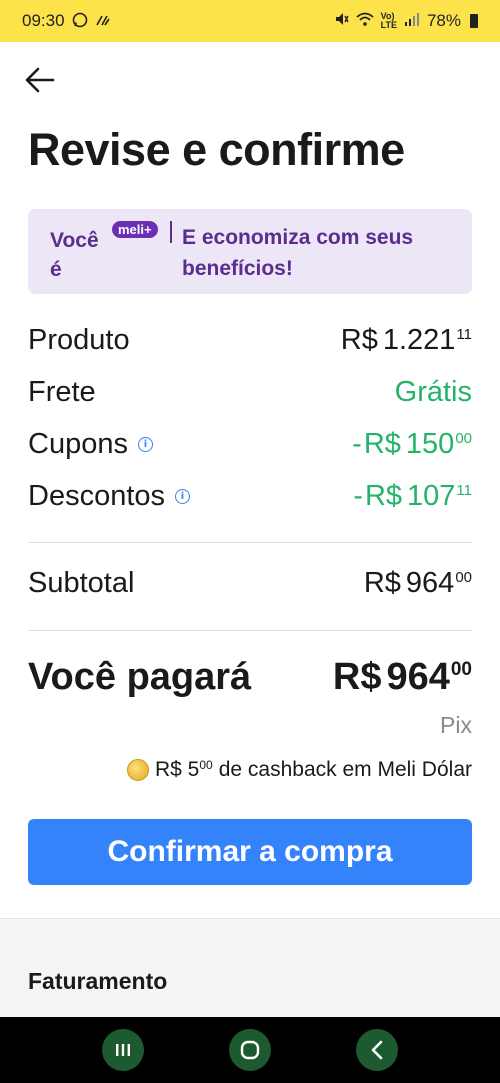 The height and width of the screenshot is (1083, 500). Describe the element at coordinates (171, 232) in the screenshot. I see `banner-divider` at that location.